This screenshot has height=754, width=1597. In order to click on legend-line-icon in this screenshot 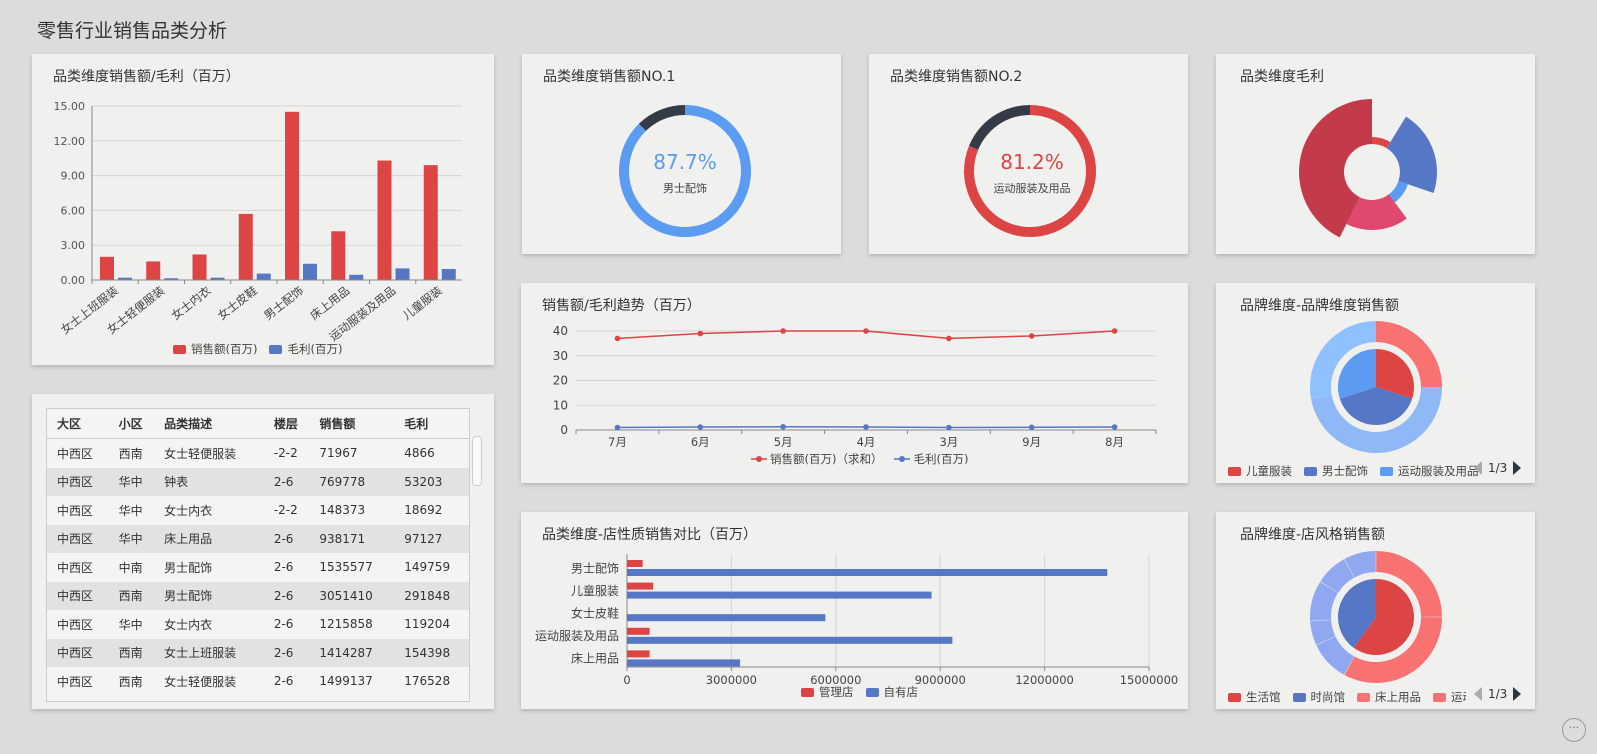, I will do `click(902, 459)`.